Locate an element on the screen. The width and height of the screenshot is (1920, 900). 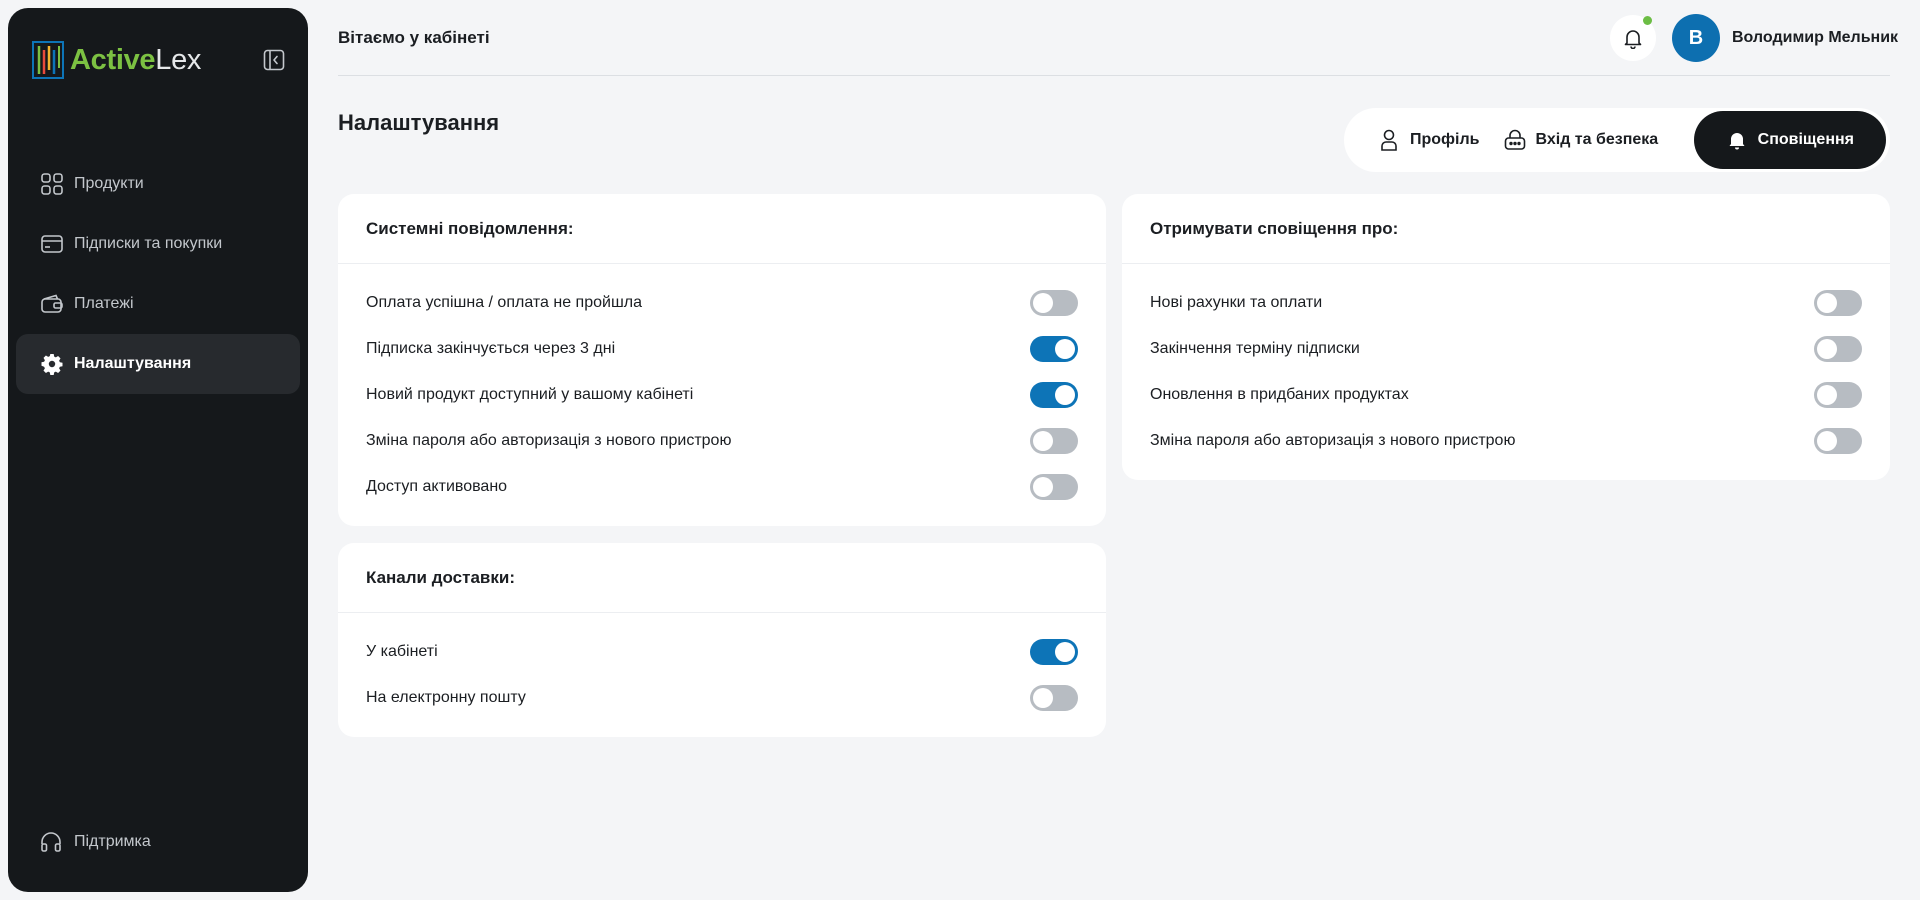
sidebar-item-label: Платежі is located at coordinates (104, 303).